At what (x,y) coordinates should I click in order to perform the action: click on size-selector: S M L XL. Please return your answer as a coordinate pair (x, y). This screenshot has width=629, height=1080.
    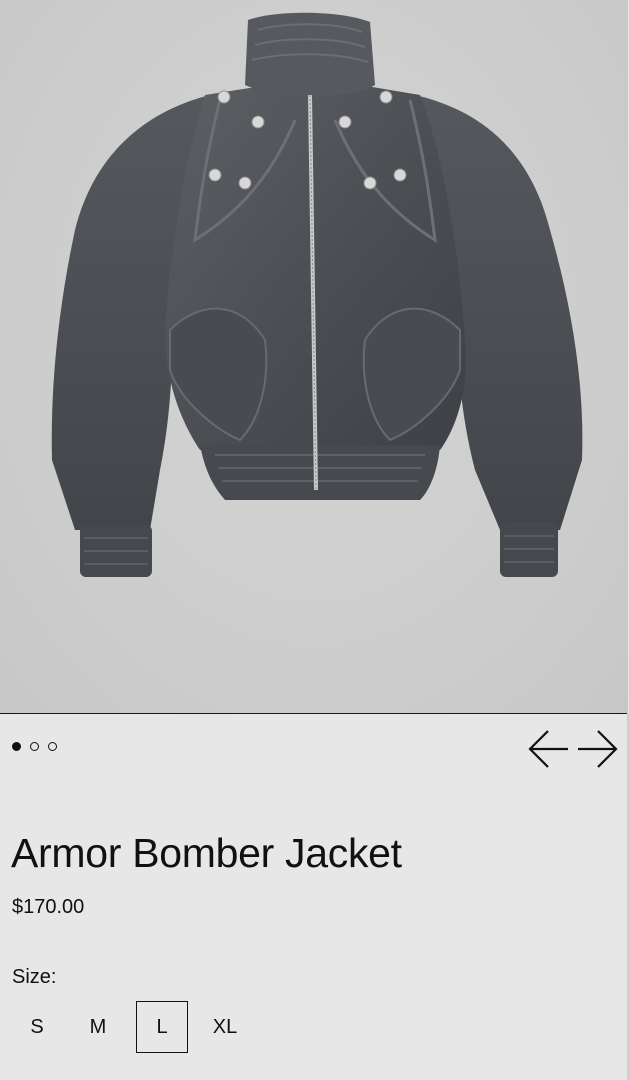
    Looking at the image, I should click on (137, 1027).